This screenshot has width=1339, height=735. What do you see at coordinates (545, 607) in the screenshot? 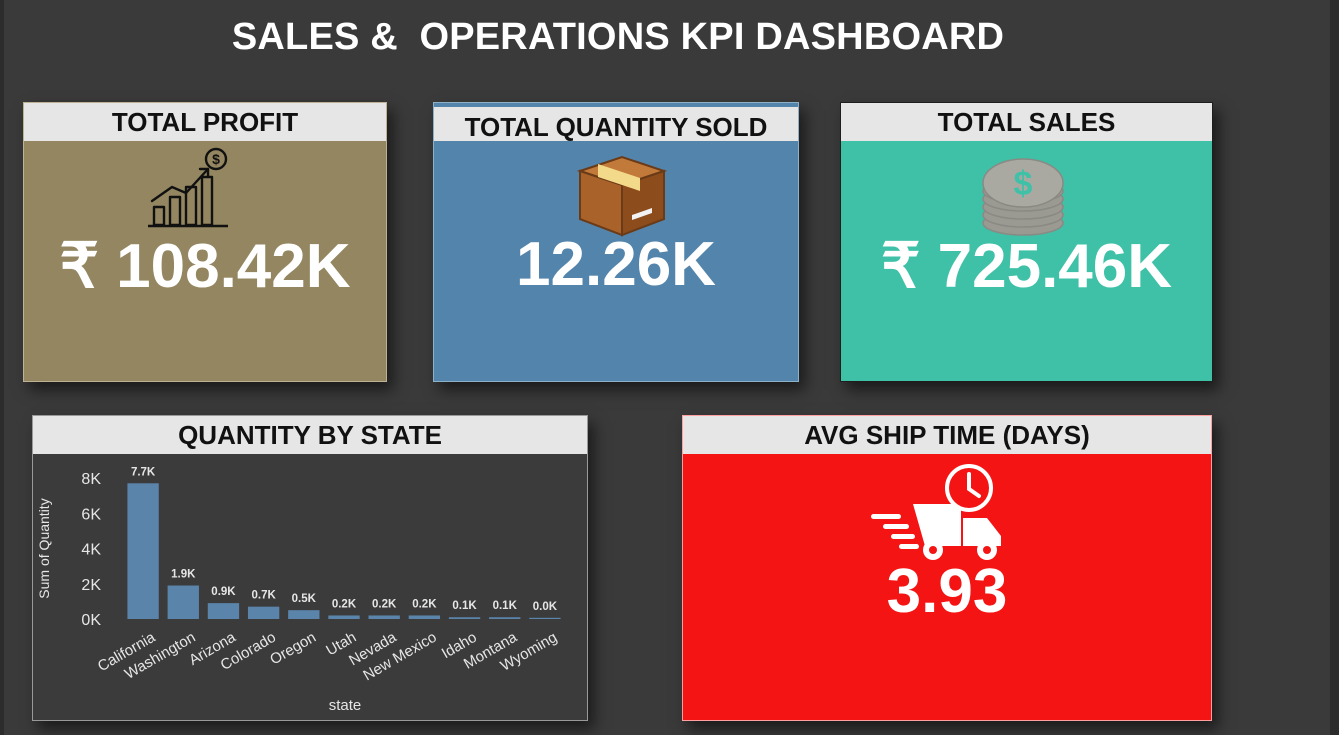
I see `data-label: 0.0K` at bounding box center [545, 607].